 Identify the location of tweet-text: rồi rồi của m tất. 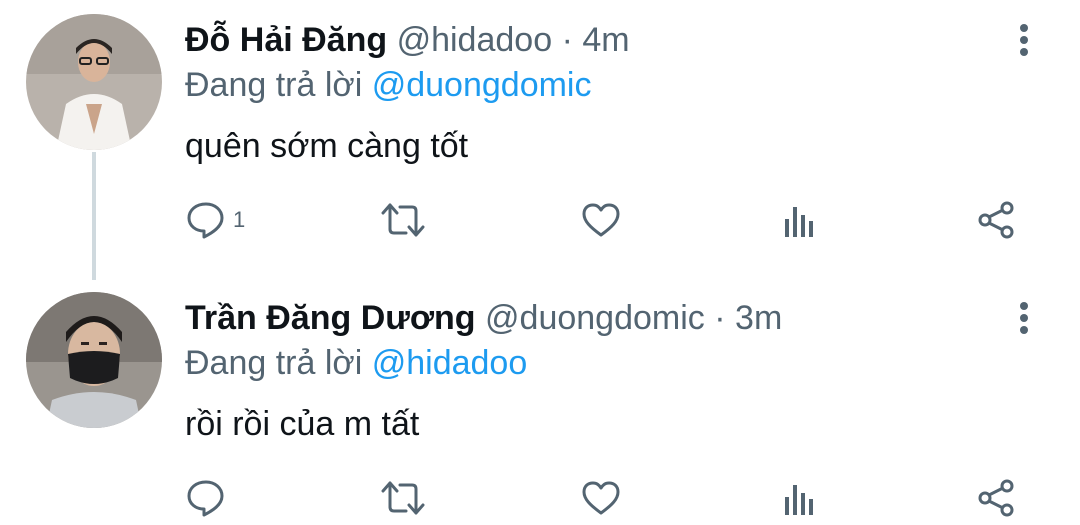
(302, 424).